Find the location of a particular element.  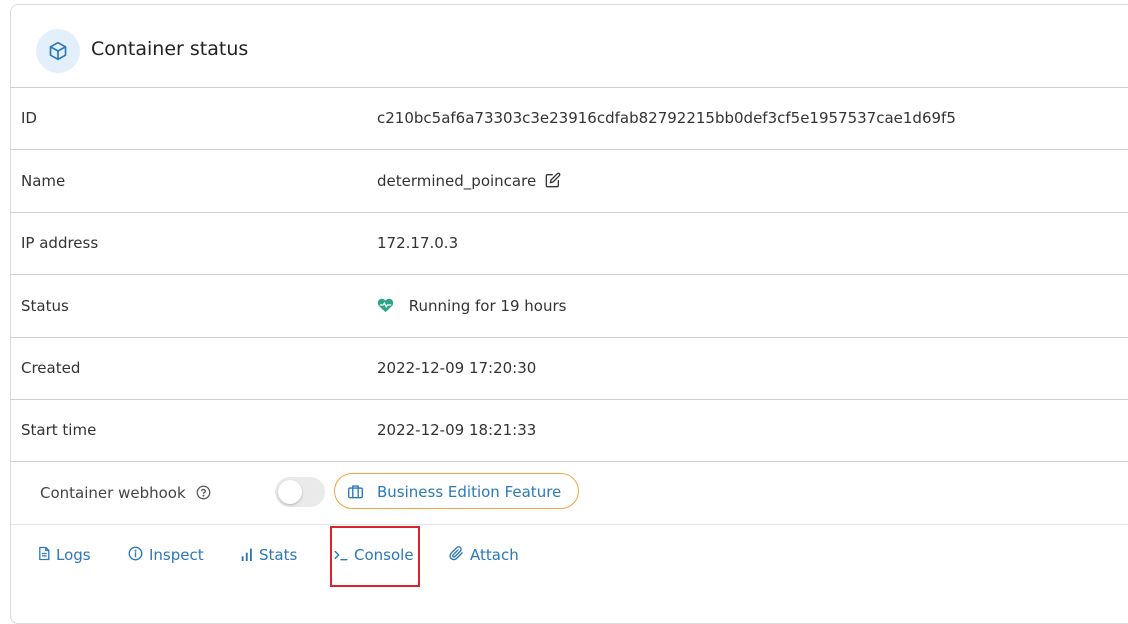

console-highlight-box is located at coordinates (375, 556).